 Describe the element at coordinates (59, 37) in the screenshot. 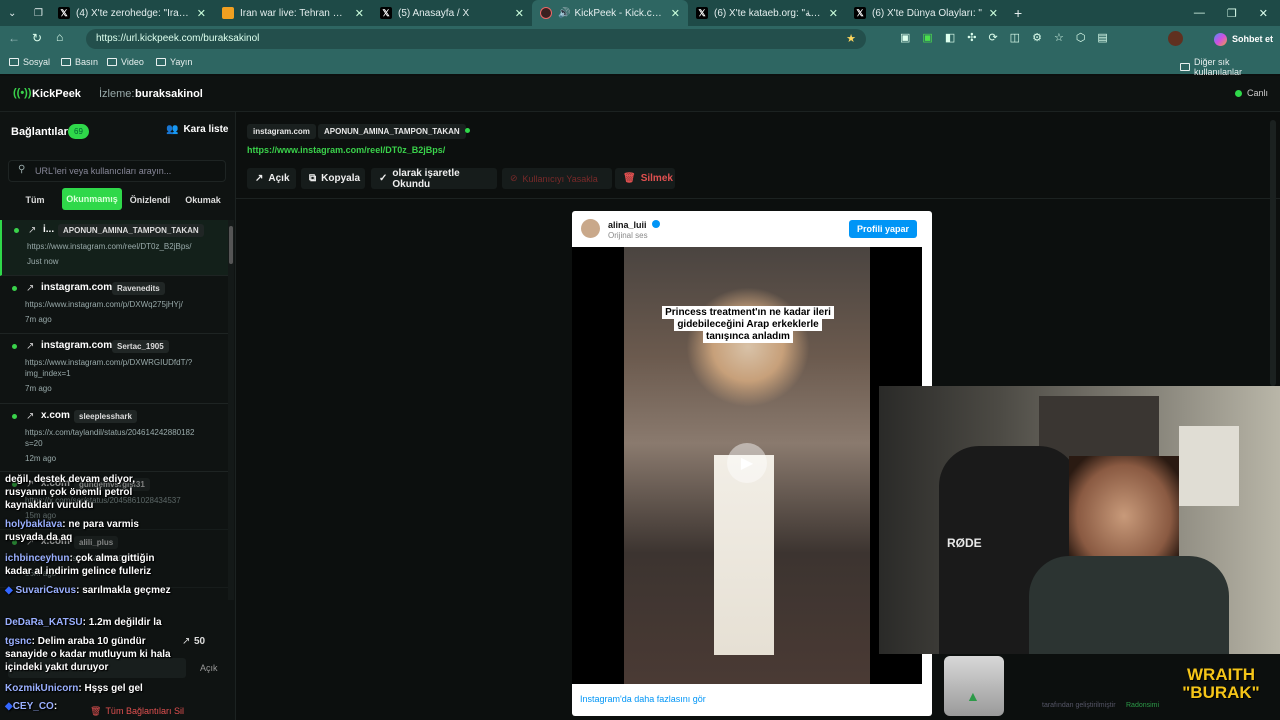

I see `home-icon: ⌂` at that location.